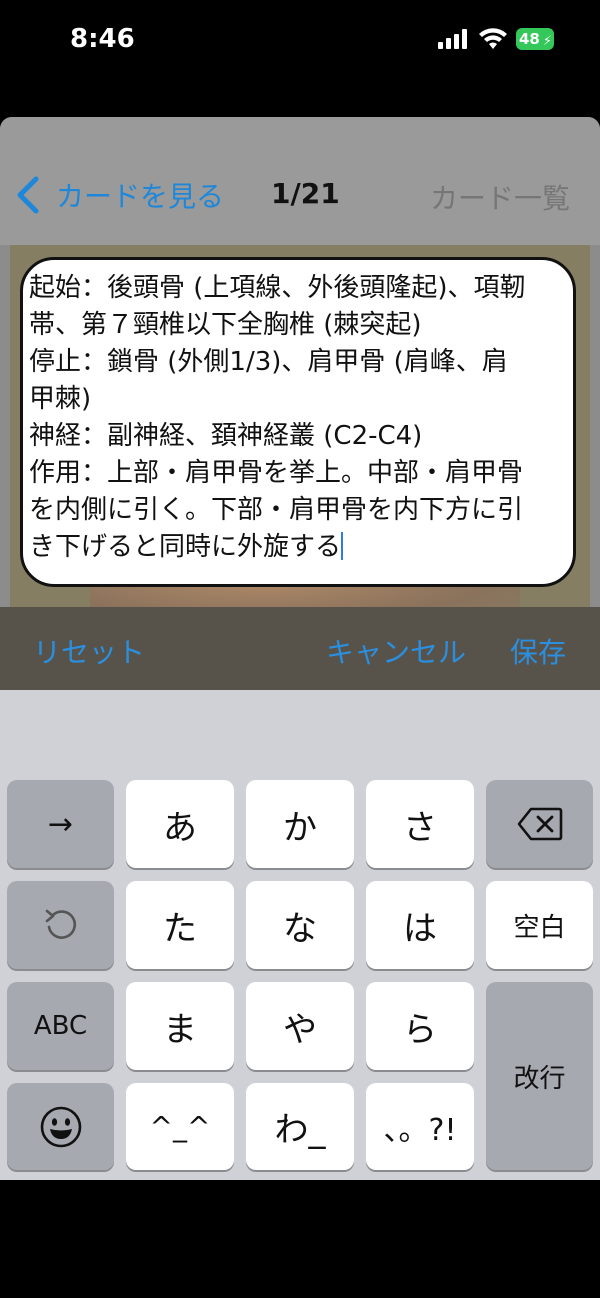  I want to click on back-button: カードを見る, so click(119, 195).